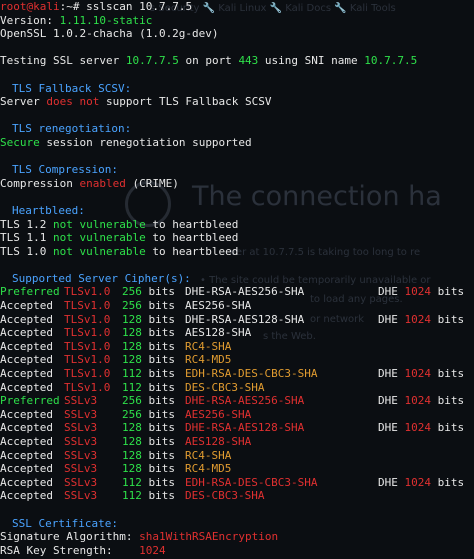 The image size is (474, 559). What do you see at coordinates (218, 333) in the screenshot?
I see `cipher-name: AES128-SHA` at bounding box center [218, 333].